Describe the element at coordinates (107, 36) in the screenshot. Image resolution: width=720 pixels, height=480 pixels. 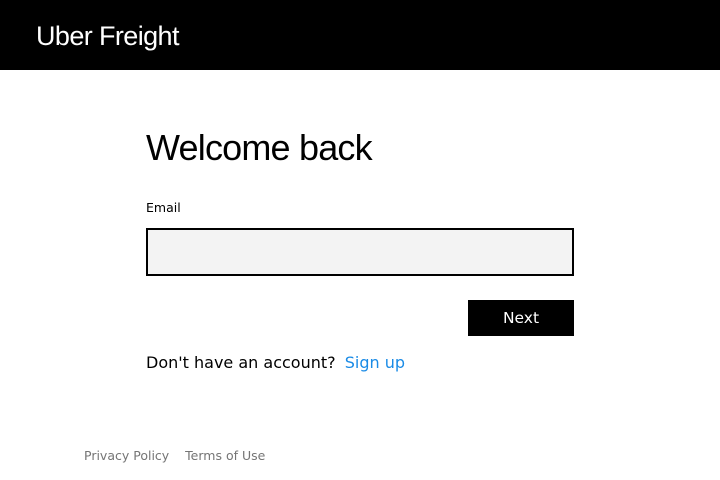
I see `uber-freight-logo: Uber Freight` at that location.